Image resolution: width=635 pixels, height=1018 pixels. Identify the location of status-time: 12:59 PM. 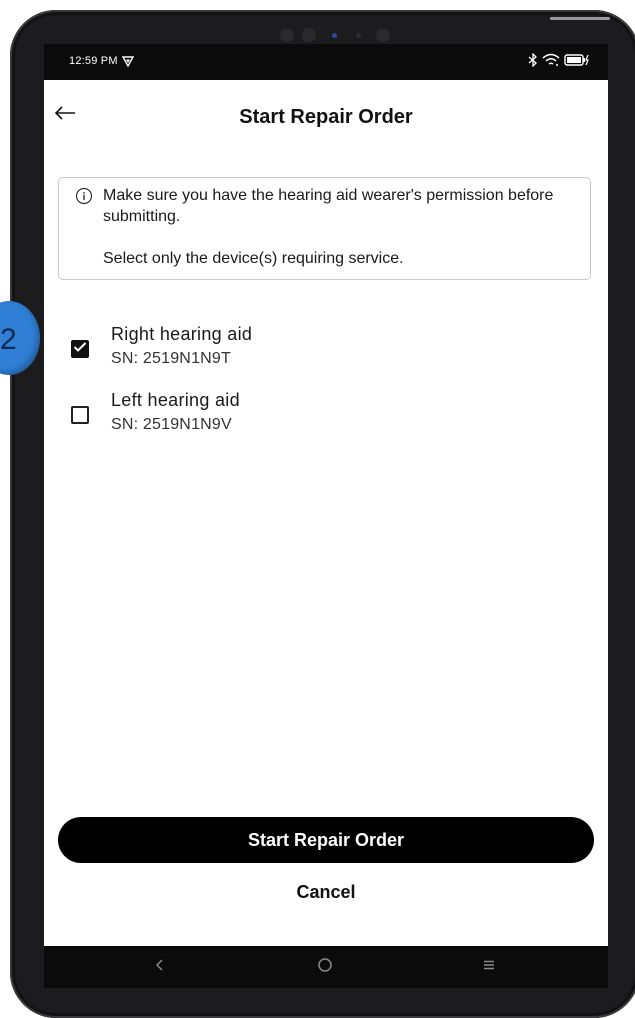
(93, 61).